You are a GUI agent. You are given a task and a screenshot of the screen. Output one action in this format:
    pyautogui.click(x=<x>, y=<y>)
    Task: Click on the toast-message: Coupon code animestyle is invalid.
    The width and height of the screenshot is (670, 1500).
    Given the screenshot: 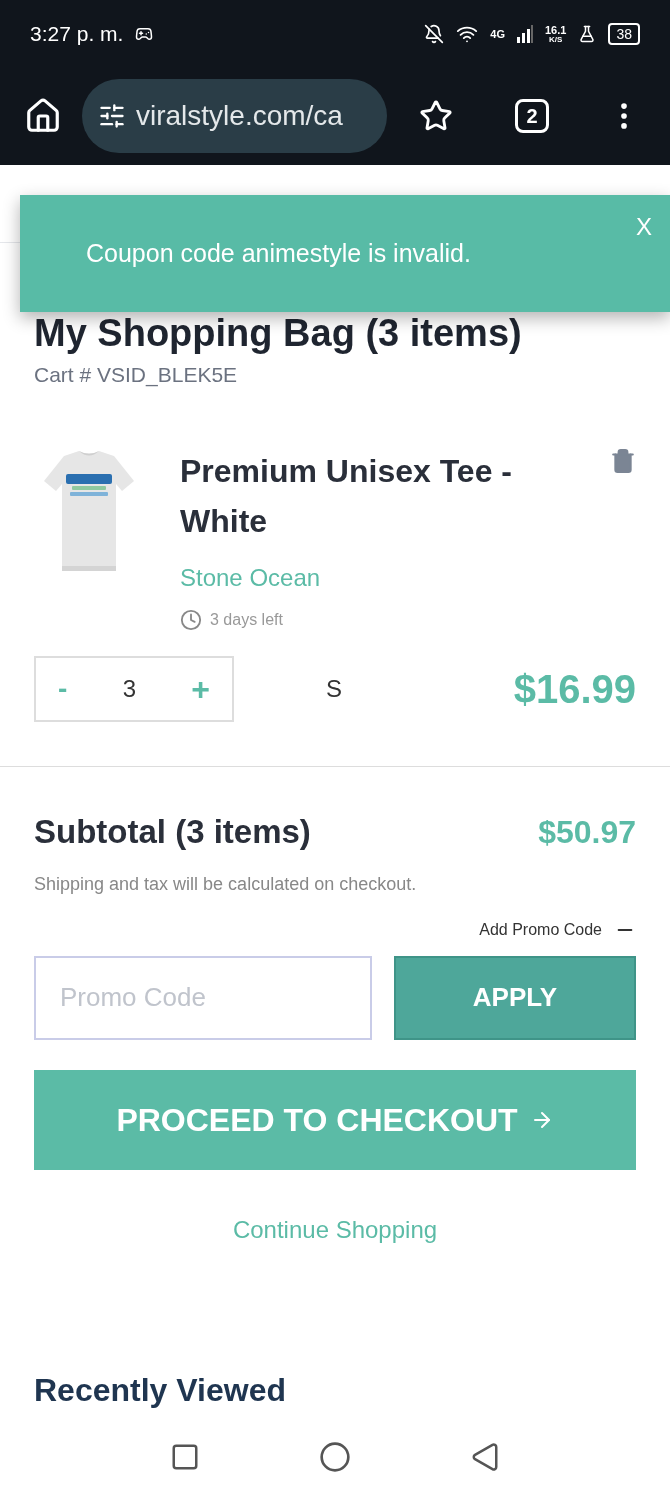 What is the action you would take?
    pyautogui.click(x=278, y=253)
    